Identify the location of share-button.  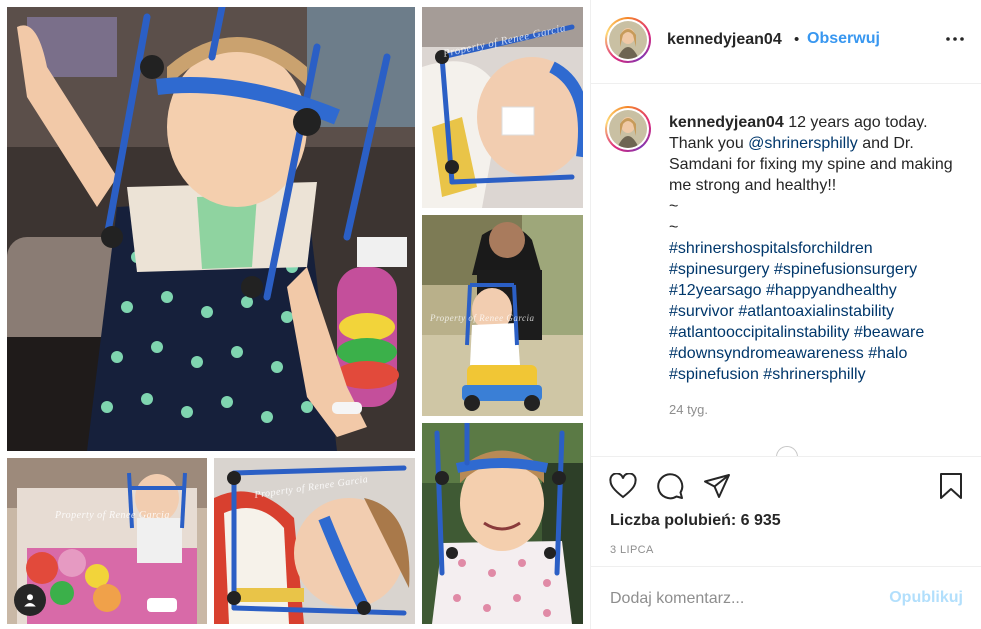
(717, 486).